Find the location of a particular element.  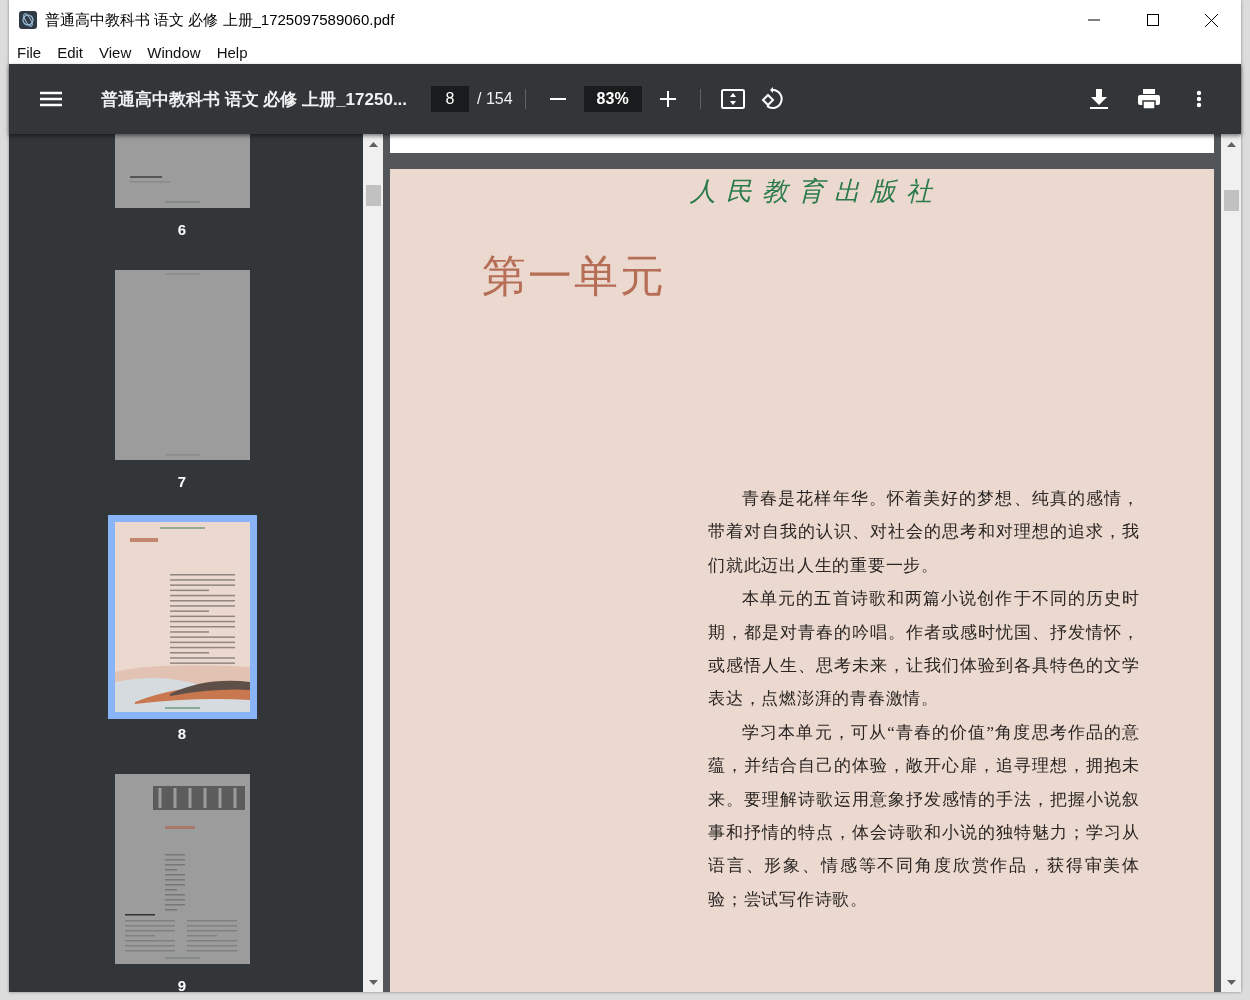

publisher-logo: 人民教育出版社 is located at coordinates (816, 192).